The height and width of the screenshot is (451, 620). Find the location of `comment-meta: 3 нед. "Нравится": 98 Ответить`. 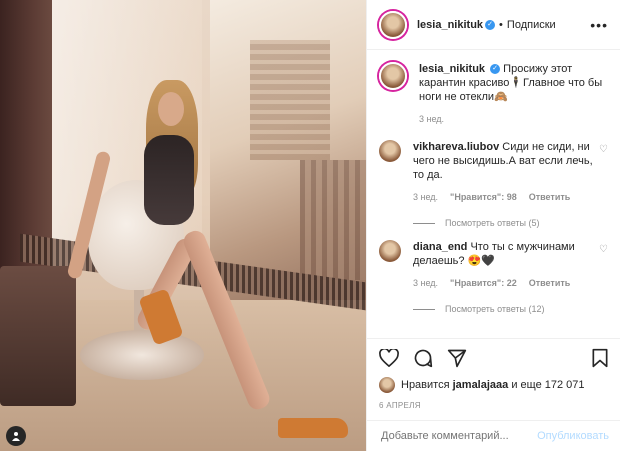

comment-meta: 3 нед. "Нравится": 98 Ответить is located at coordinates (503, 197).